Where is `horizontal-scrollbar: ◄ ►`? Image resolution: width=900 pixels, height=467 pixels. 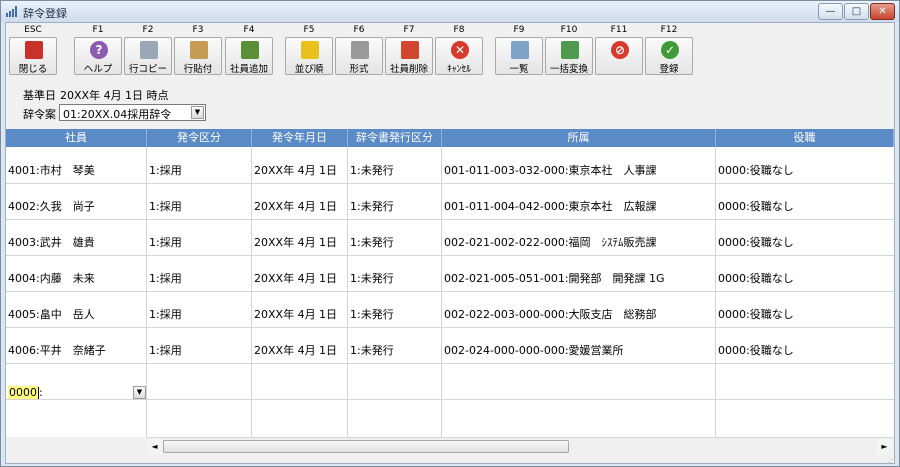 horizontal-scrollbar: ◄ ► is located at coordinates (520, 445).